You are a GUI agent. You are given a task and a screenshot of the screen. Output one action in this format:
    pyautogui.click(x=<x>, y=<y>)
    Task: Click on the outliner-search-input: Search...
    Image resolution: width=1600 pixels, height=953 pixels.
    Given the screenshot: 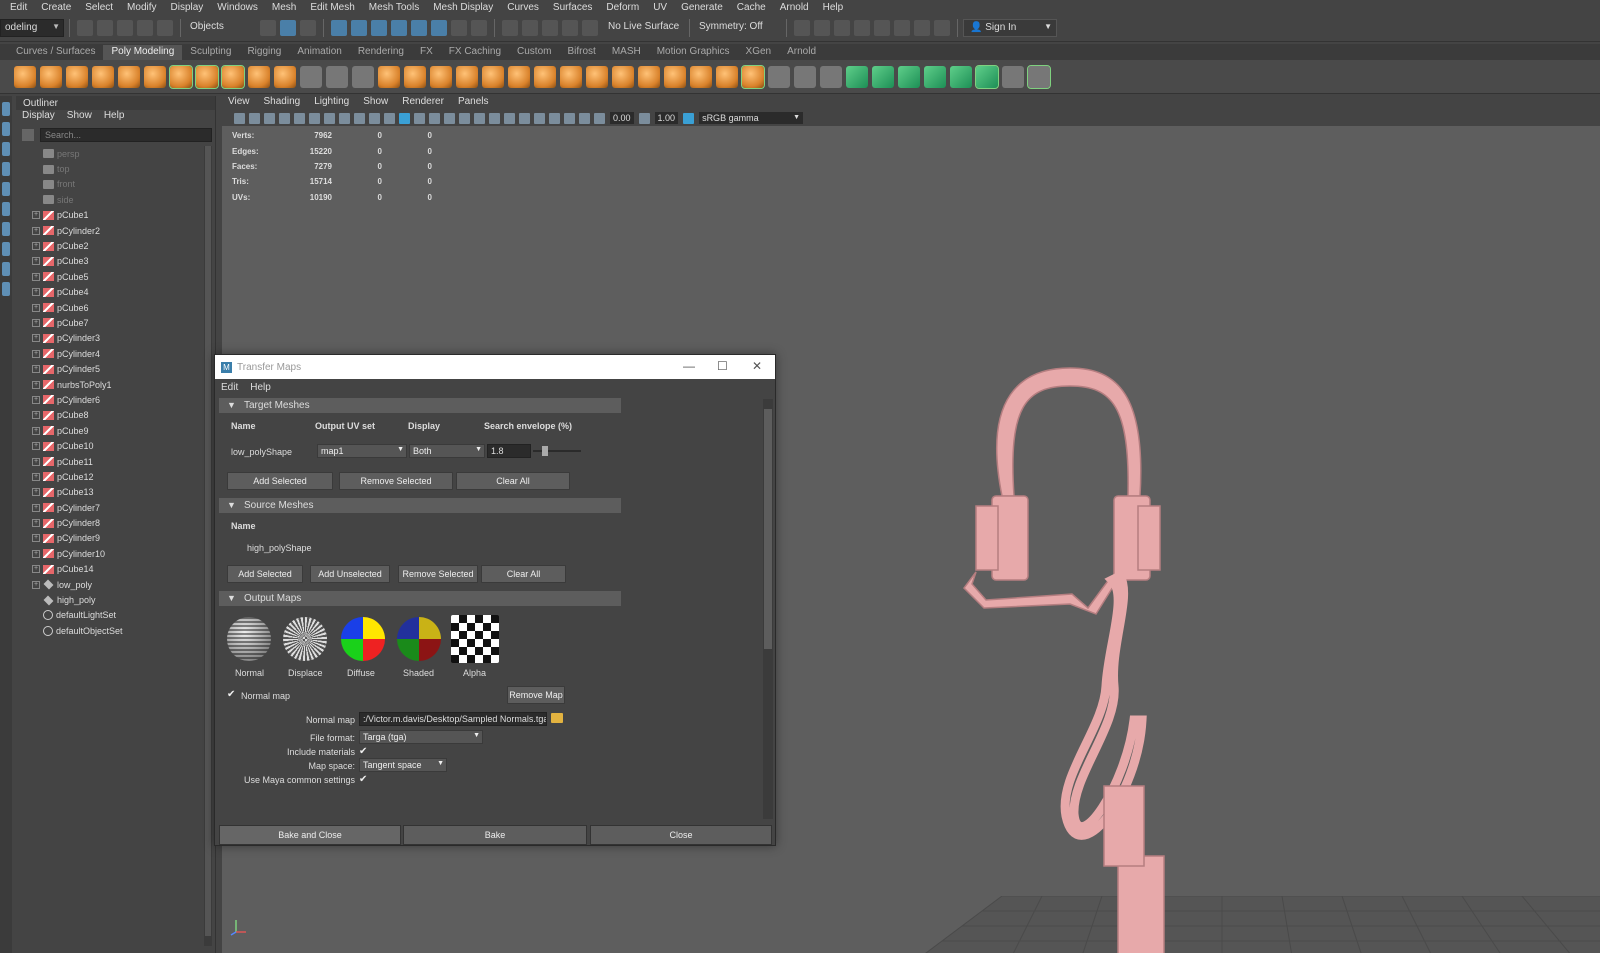 What is the action you would take?
    pyautogui.click(x=126, y=135)
    